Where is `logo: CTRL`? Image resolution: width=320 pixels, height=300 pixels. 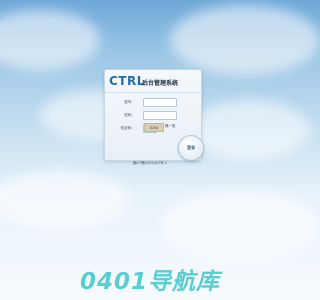 logo: CTRL is located at coordinates (127, 81).